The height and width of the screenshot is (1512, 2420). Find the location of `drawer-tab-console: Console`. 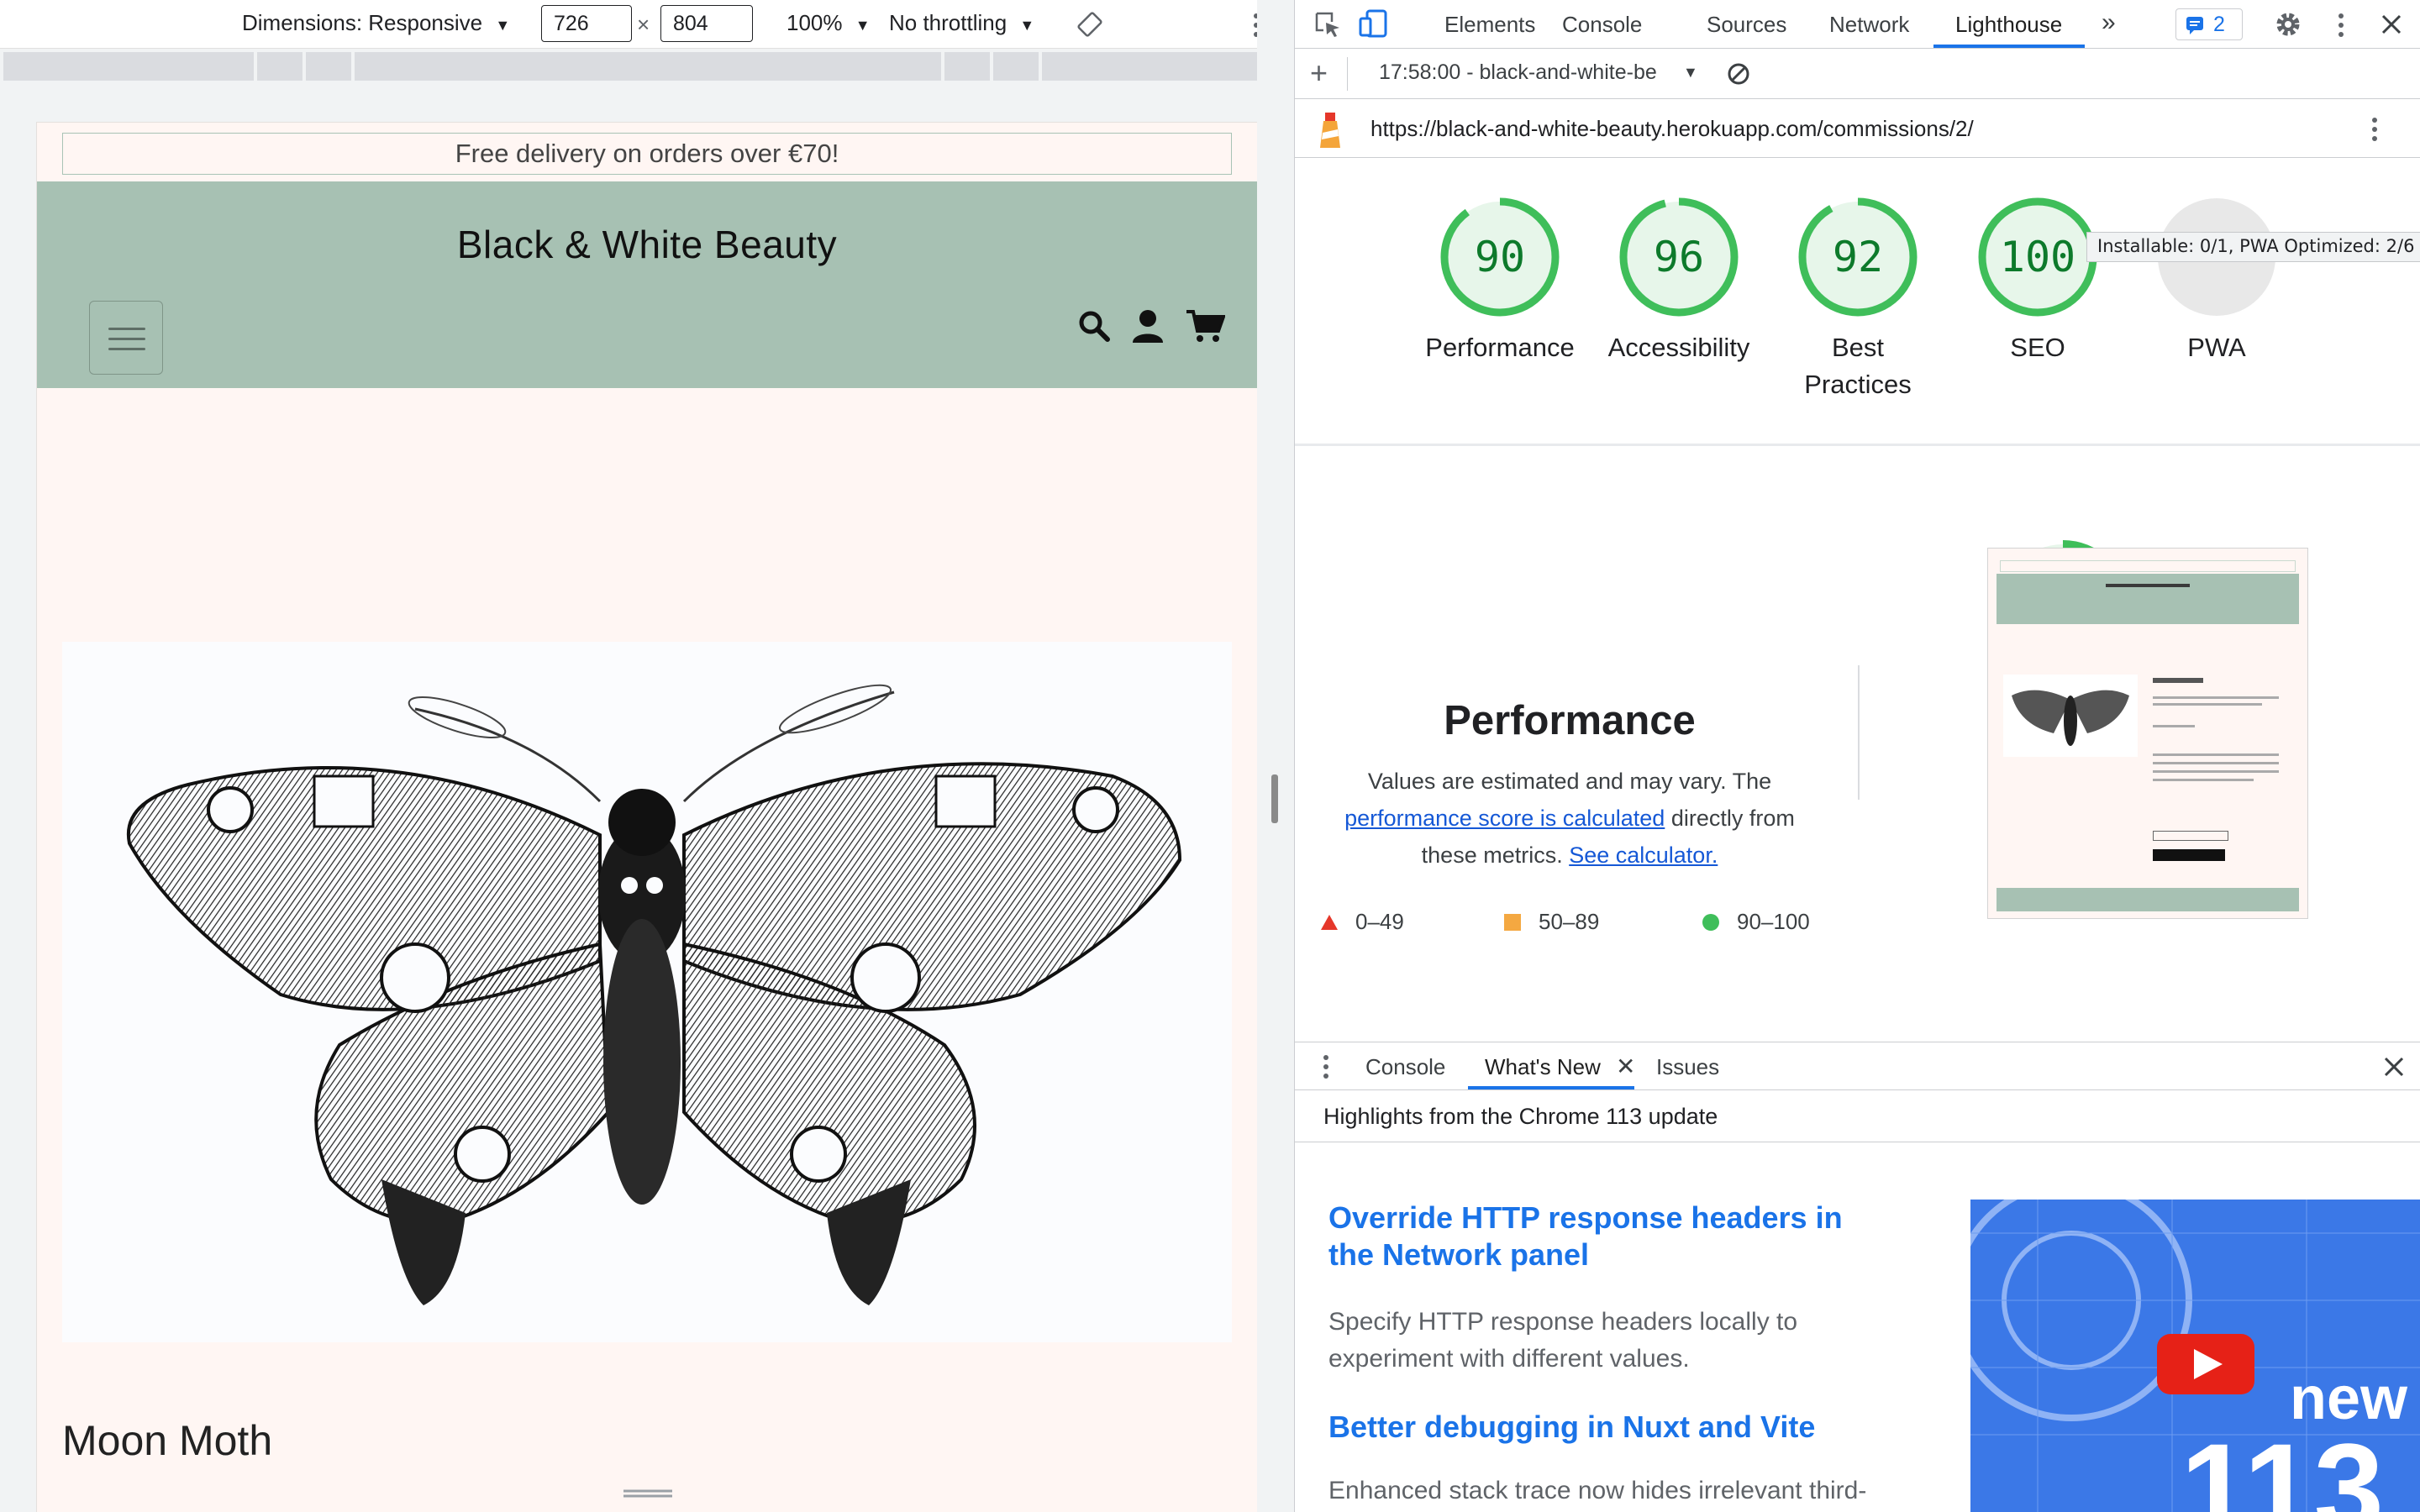

drawer-tab-console: Console is located at coordinates (1405, 1067).